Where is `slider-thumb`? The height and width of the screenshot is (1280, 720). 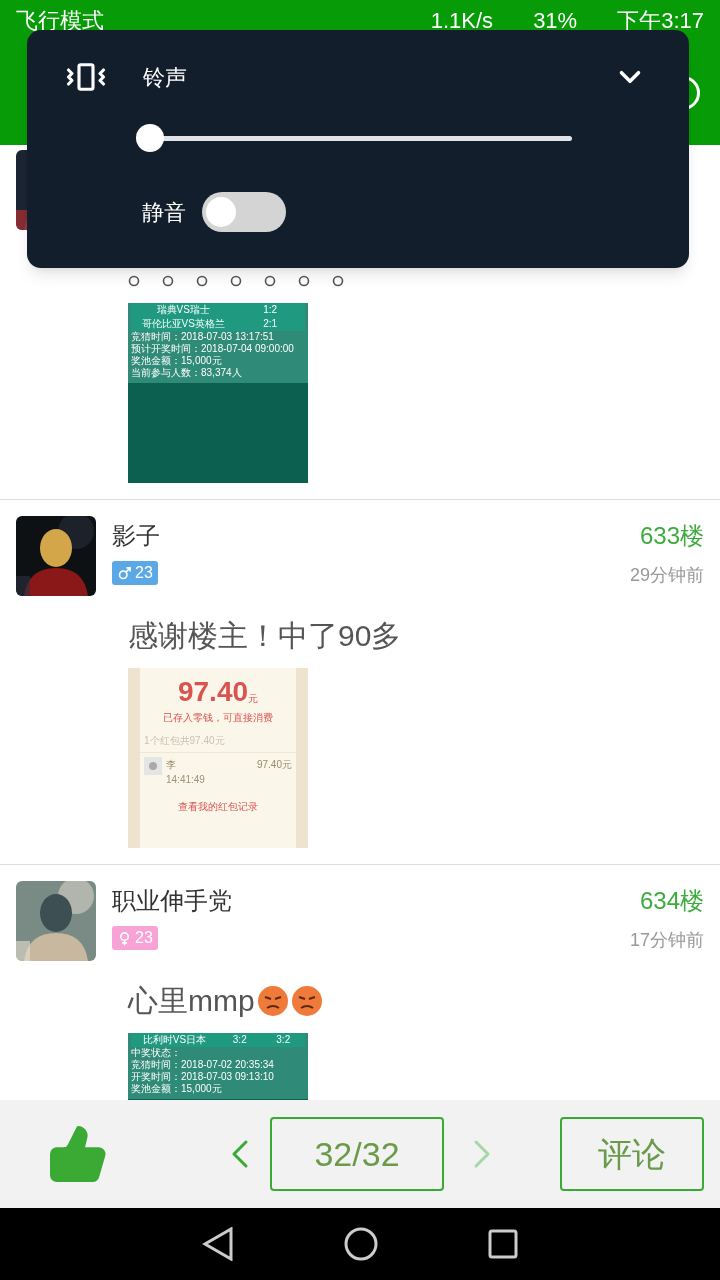
slider-thumb is located at coordinates (150, 138).